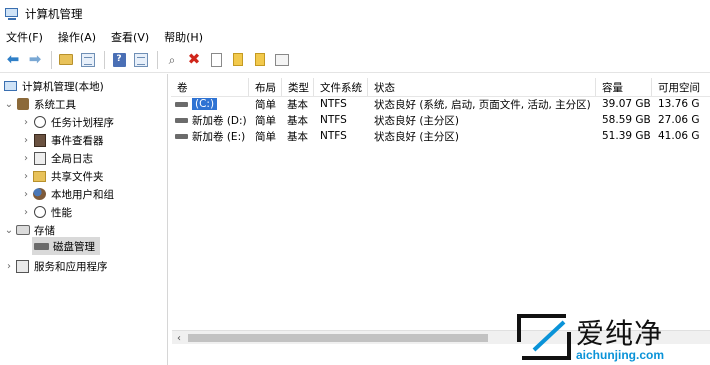  What do you see at coordinates (544, 337) in the screenshot?
I see `brand-logo-icon` at bounding box center [544, 337].